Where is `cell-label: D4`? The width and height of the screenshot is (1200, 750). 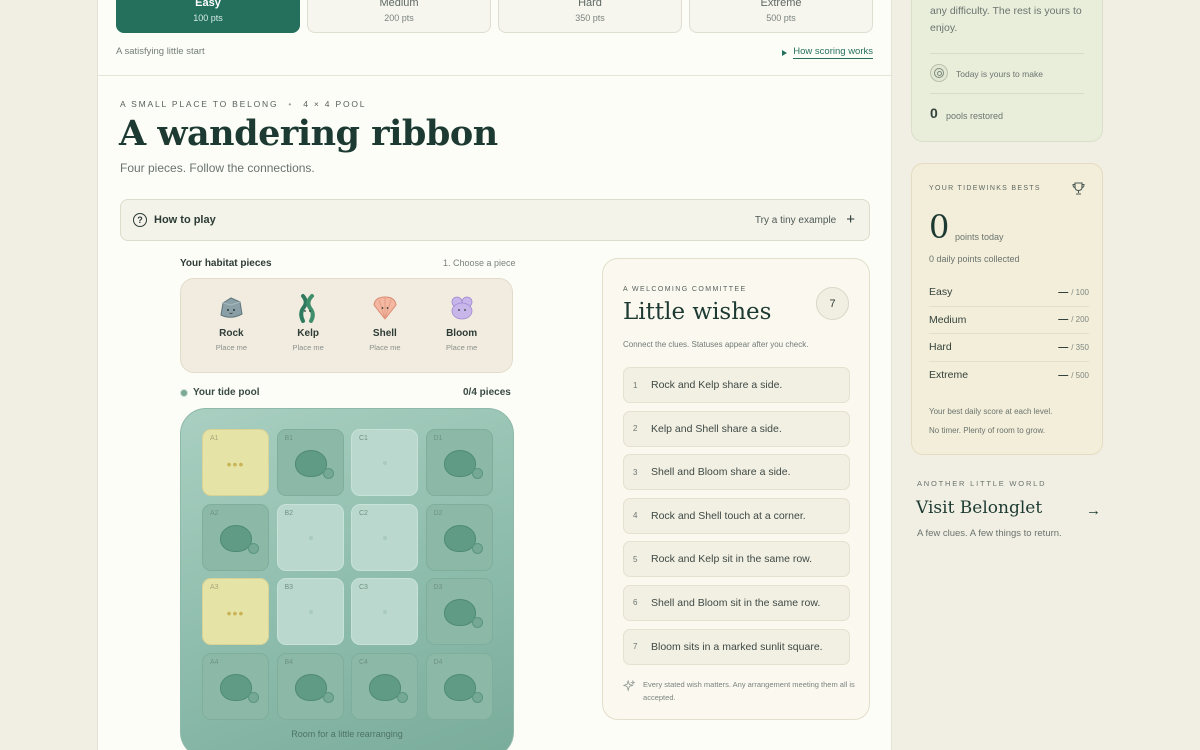
cell-label: D4 is located at coordinates (438, 662).